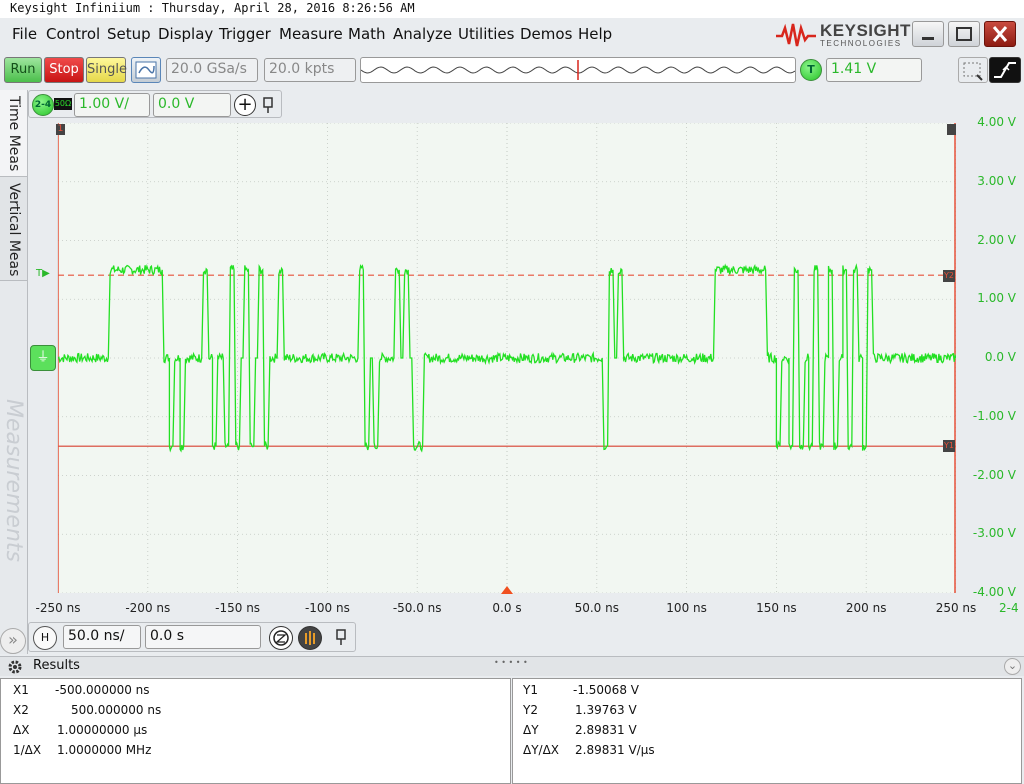  What do you see at coordinates (996, 122) in the screenshot?
I see `y-tick-label: 4.00 V` at bounding box center [996, 122].